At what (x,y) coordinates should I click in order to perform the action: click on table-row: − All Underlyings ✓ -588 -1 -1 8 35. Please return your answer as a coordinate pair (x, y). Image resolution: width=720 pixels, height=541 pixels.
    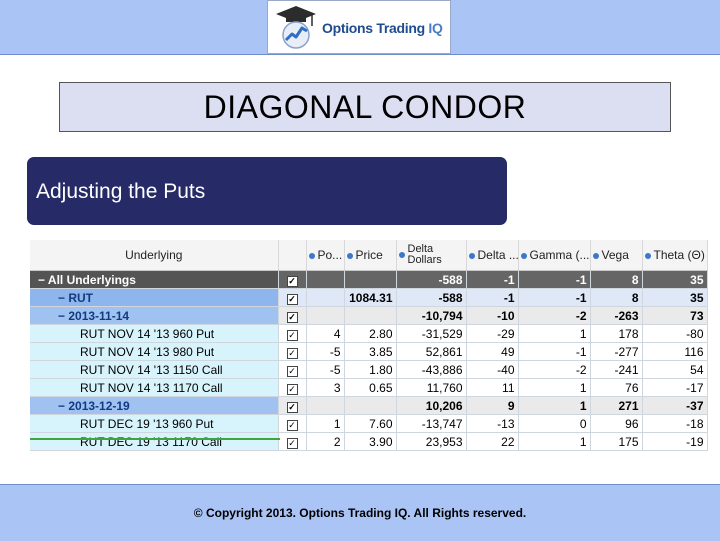
    Looking at the image, I should click on (369, 279).